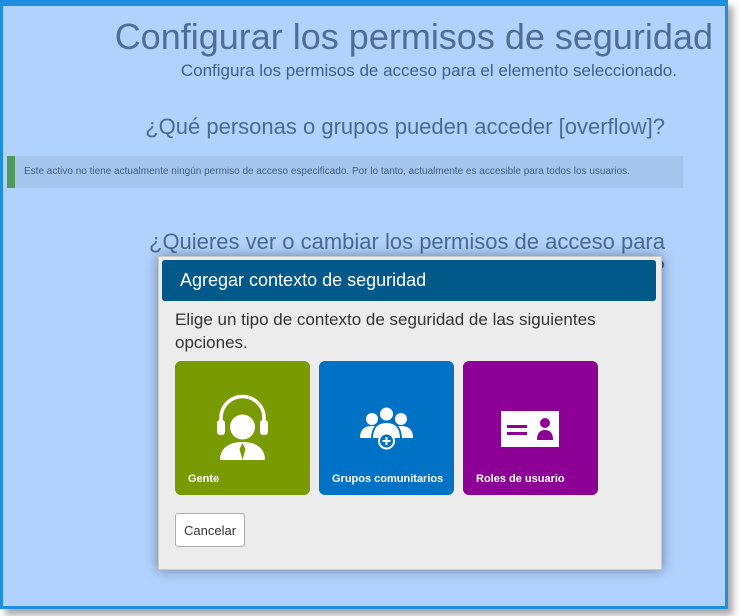 Image resolution: width=740 pixels, height=616 pixels. Describe the element at coordinates (210, 530) in the screenshot. I see `cancel-button: Cancelar` at that location.